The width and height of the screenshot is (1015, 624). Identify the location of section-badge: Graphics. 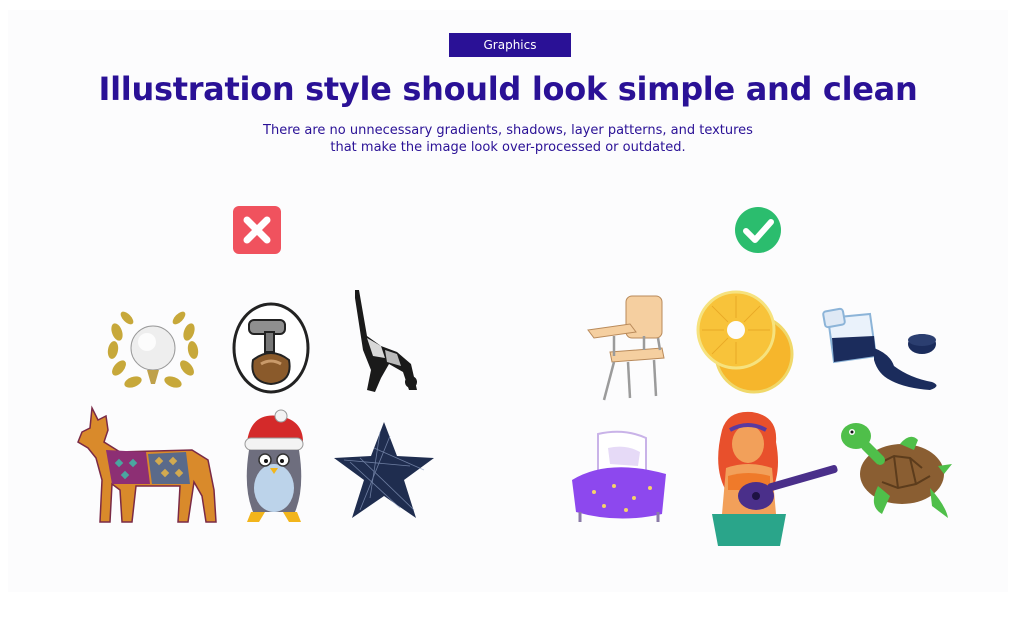
(510, 45).